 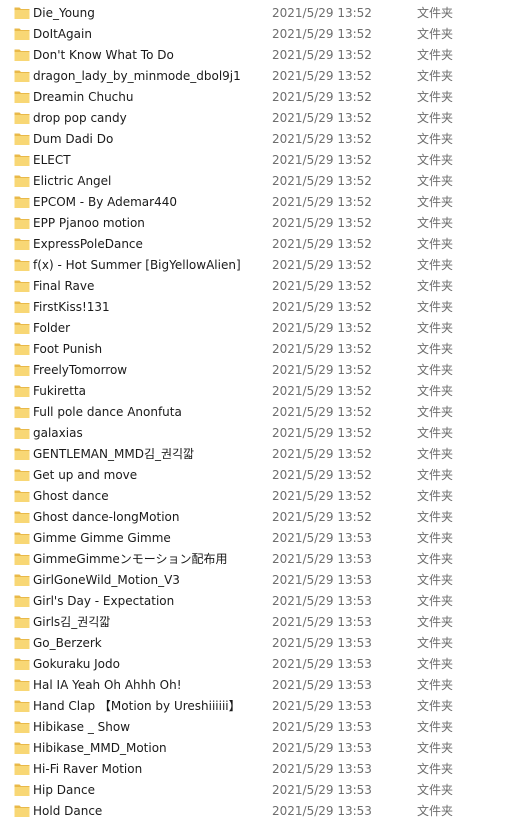 What do you see at coordinates (52, 160) in the screenshot?
I see `folder-name: ELECT` at bounding box center [52, 160].